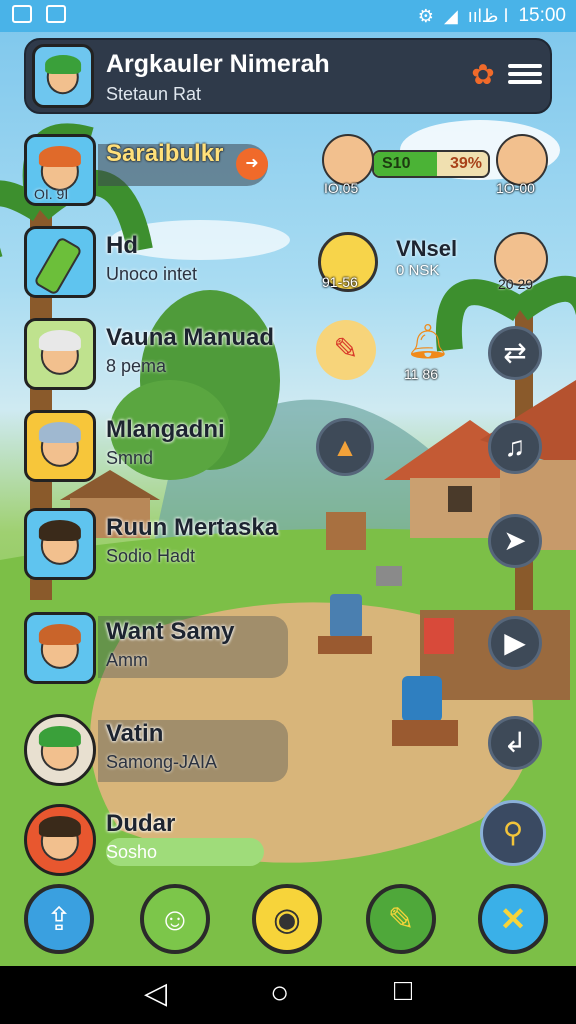 Image resolution: width=576 pixels, height=1024 pixels. I want to click on player-row: Vauna Manuad 8 pema, so click(154, 355).